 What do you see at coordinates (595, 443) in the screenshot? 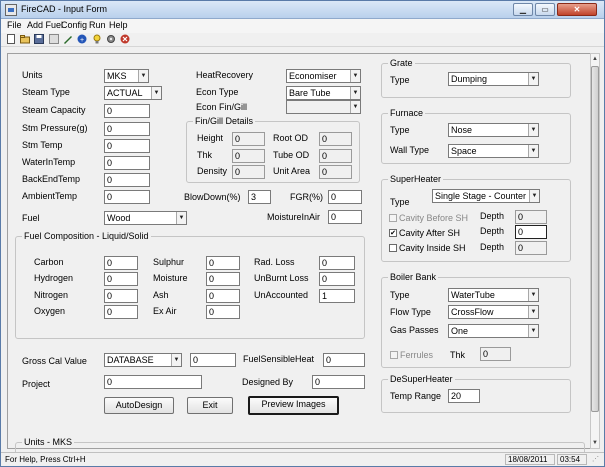
I see `scroll-down-icon: ▼` at bounding box center [595, 443].